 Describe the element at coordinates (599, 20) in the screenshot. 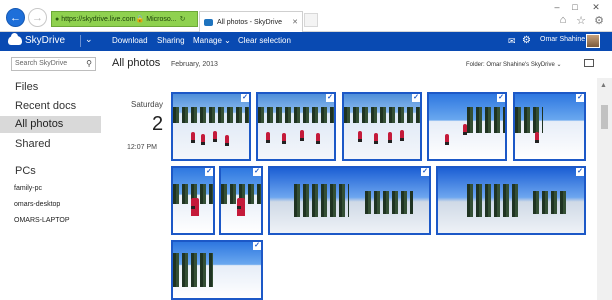

I see `tools-gear-icon: ⚙` at that location.